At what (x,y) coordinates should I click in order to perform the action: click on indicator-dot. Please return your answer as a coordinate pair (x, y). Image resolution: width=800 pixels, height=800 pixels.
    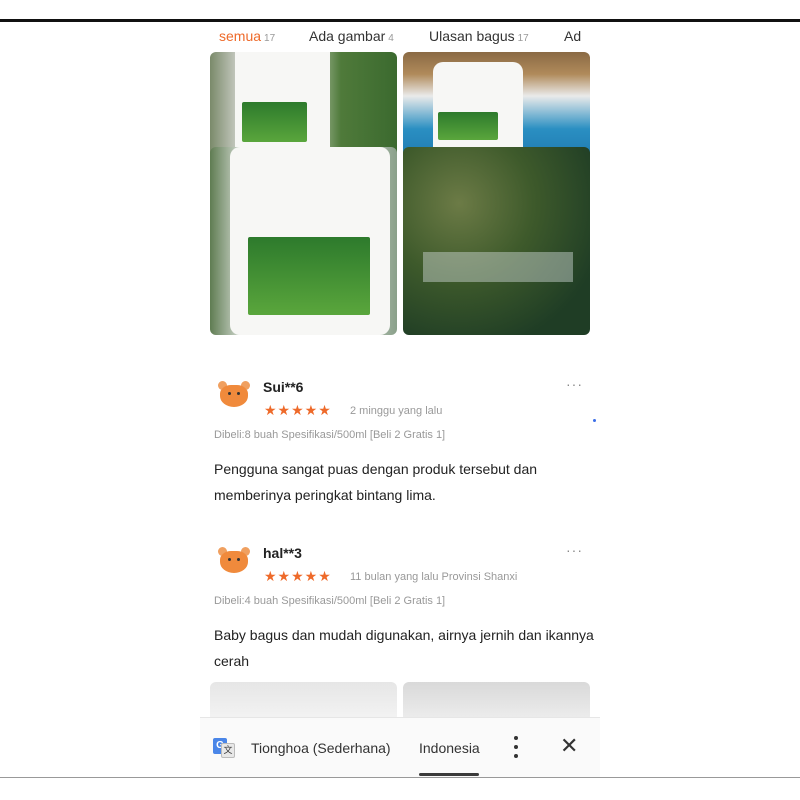
    Looking at the image, I should click on (594, 420).